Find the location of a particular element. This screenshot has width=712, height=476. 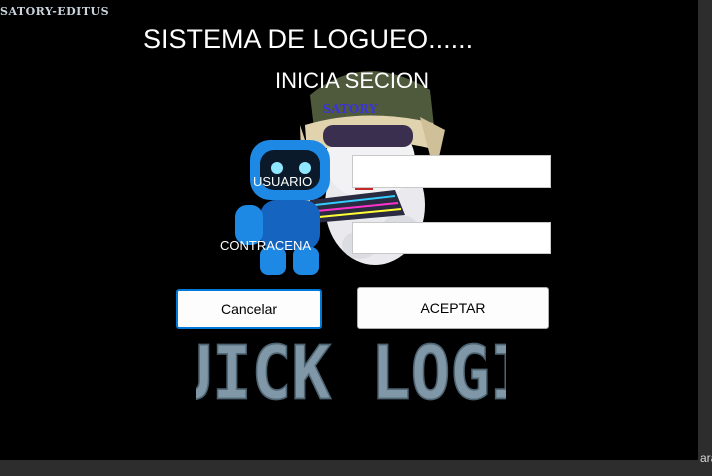

quick-login-logo: QUICK LOGIN is located at coordinates (351, 368).